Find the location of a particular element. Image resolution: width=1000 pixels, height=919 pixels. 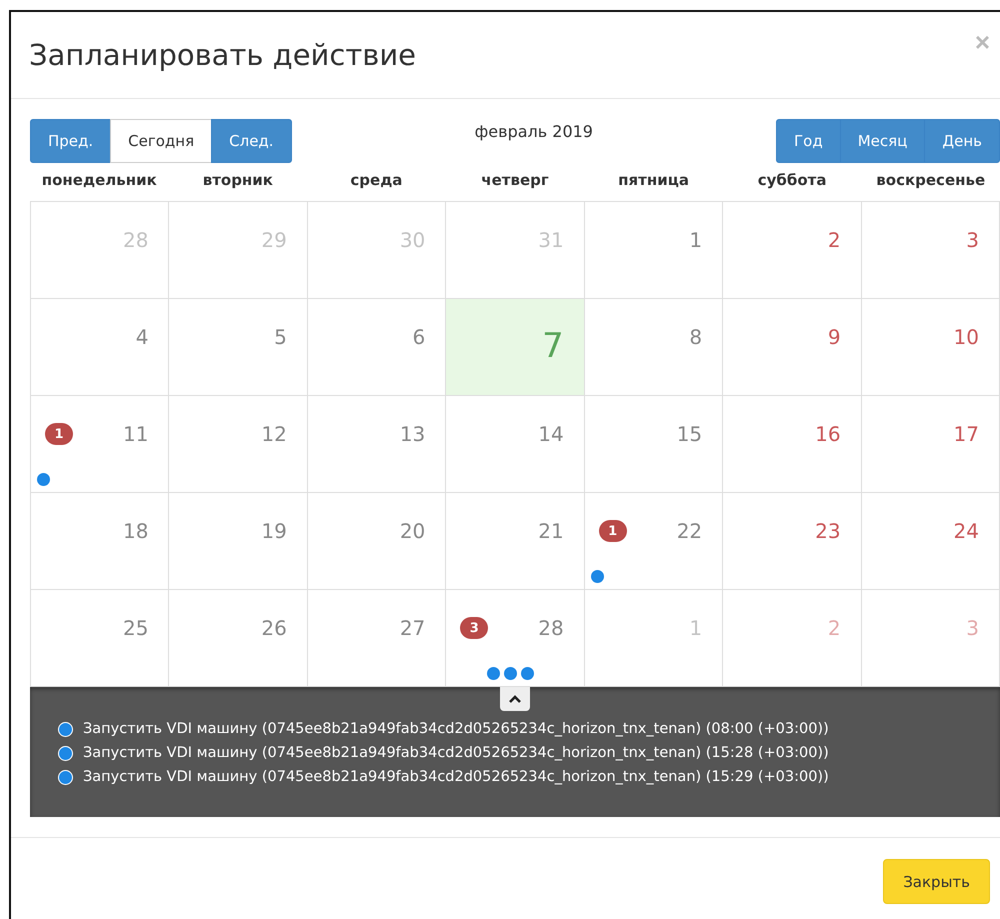

close-dialog-button: Закрыть is located at coordinates (936, 881).